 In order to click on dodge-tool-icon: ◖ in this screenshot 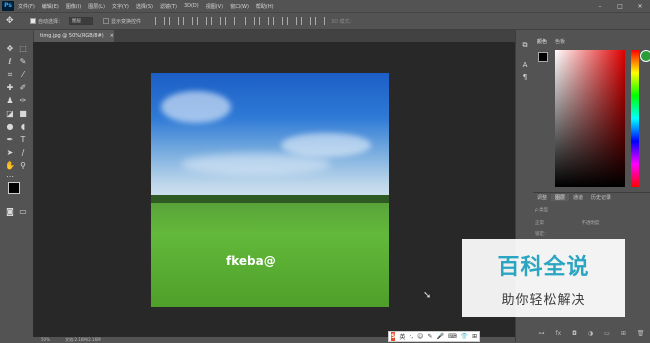, I will do `click(23, 127)`.